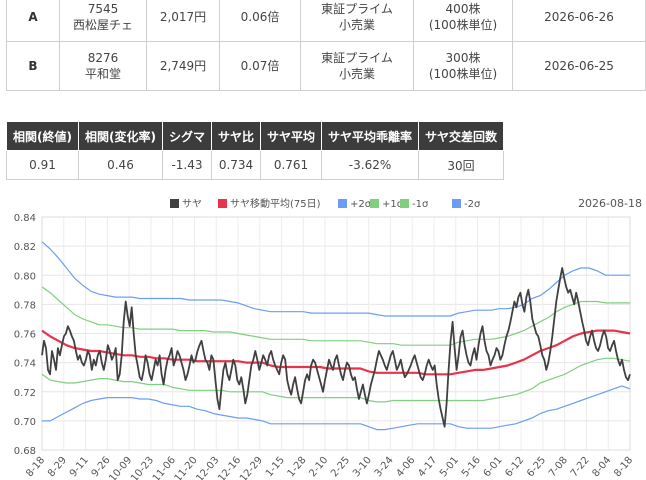 This screenshot has width=646, height=480. Describe the element at coordinates (192, 204) in the screenshot. I see `legend-label: サヤ` at that location.